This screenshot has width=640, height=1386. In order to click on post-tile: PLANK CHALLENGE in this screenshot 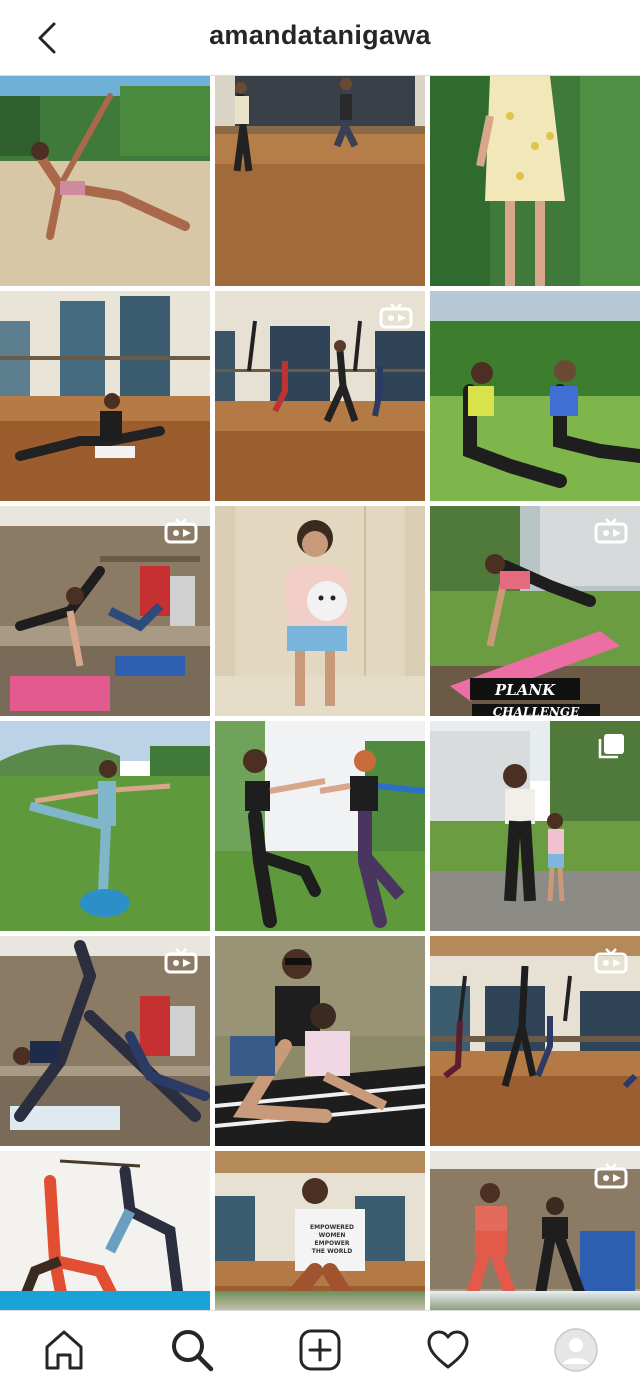, I will do `click(535, 611)`.